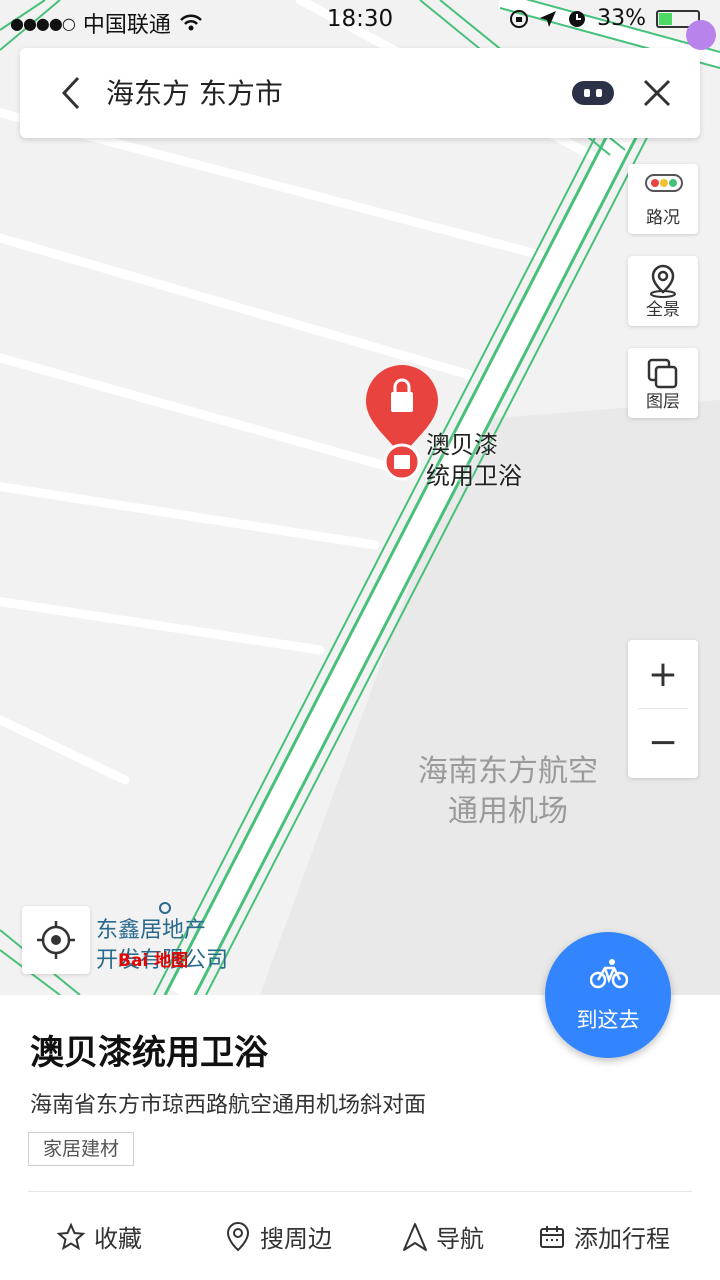 This screenshot has width=720, height=1280. What do you see at coordinates (153, 961) in the screenshot?
I see `baidu-logo-text: Bai 地图` at bounding box center [153, 961].